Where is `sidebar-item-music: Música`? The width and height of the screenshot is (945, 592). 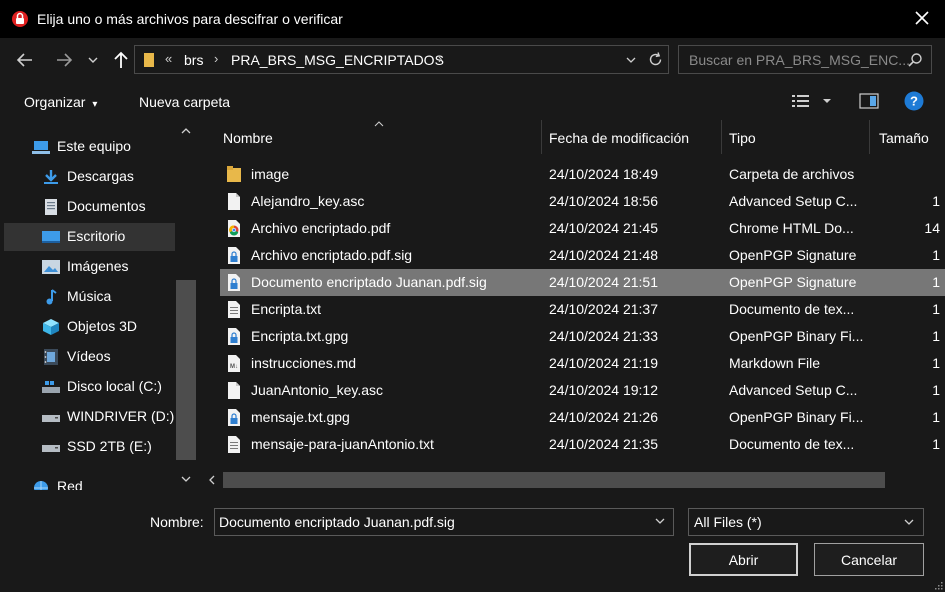 sidebar-item-music: Música is located at coordinates (89, 297).